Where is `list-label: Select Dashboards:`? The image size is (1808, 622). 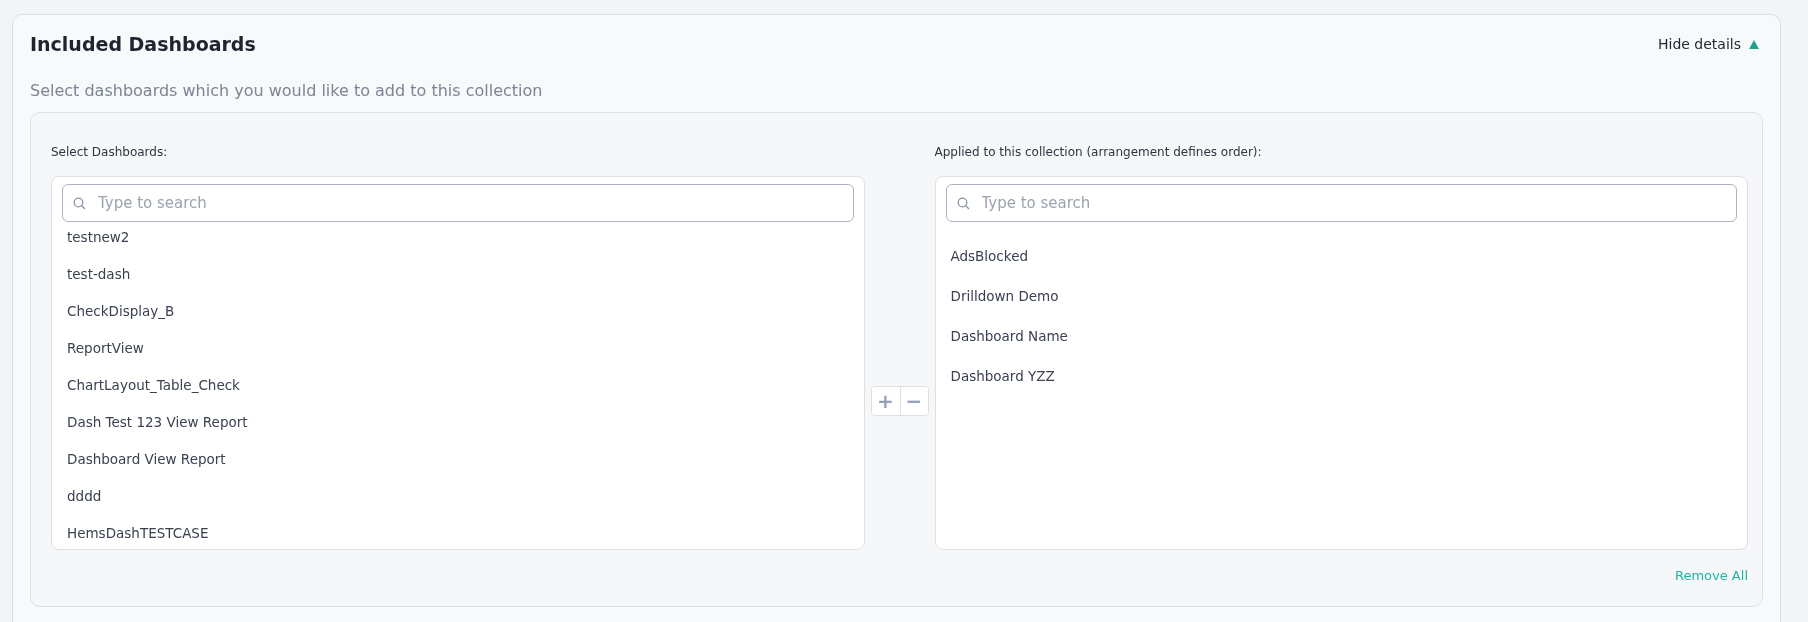 list-label: Select Dashboards: is located at coordinates (110, 153).